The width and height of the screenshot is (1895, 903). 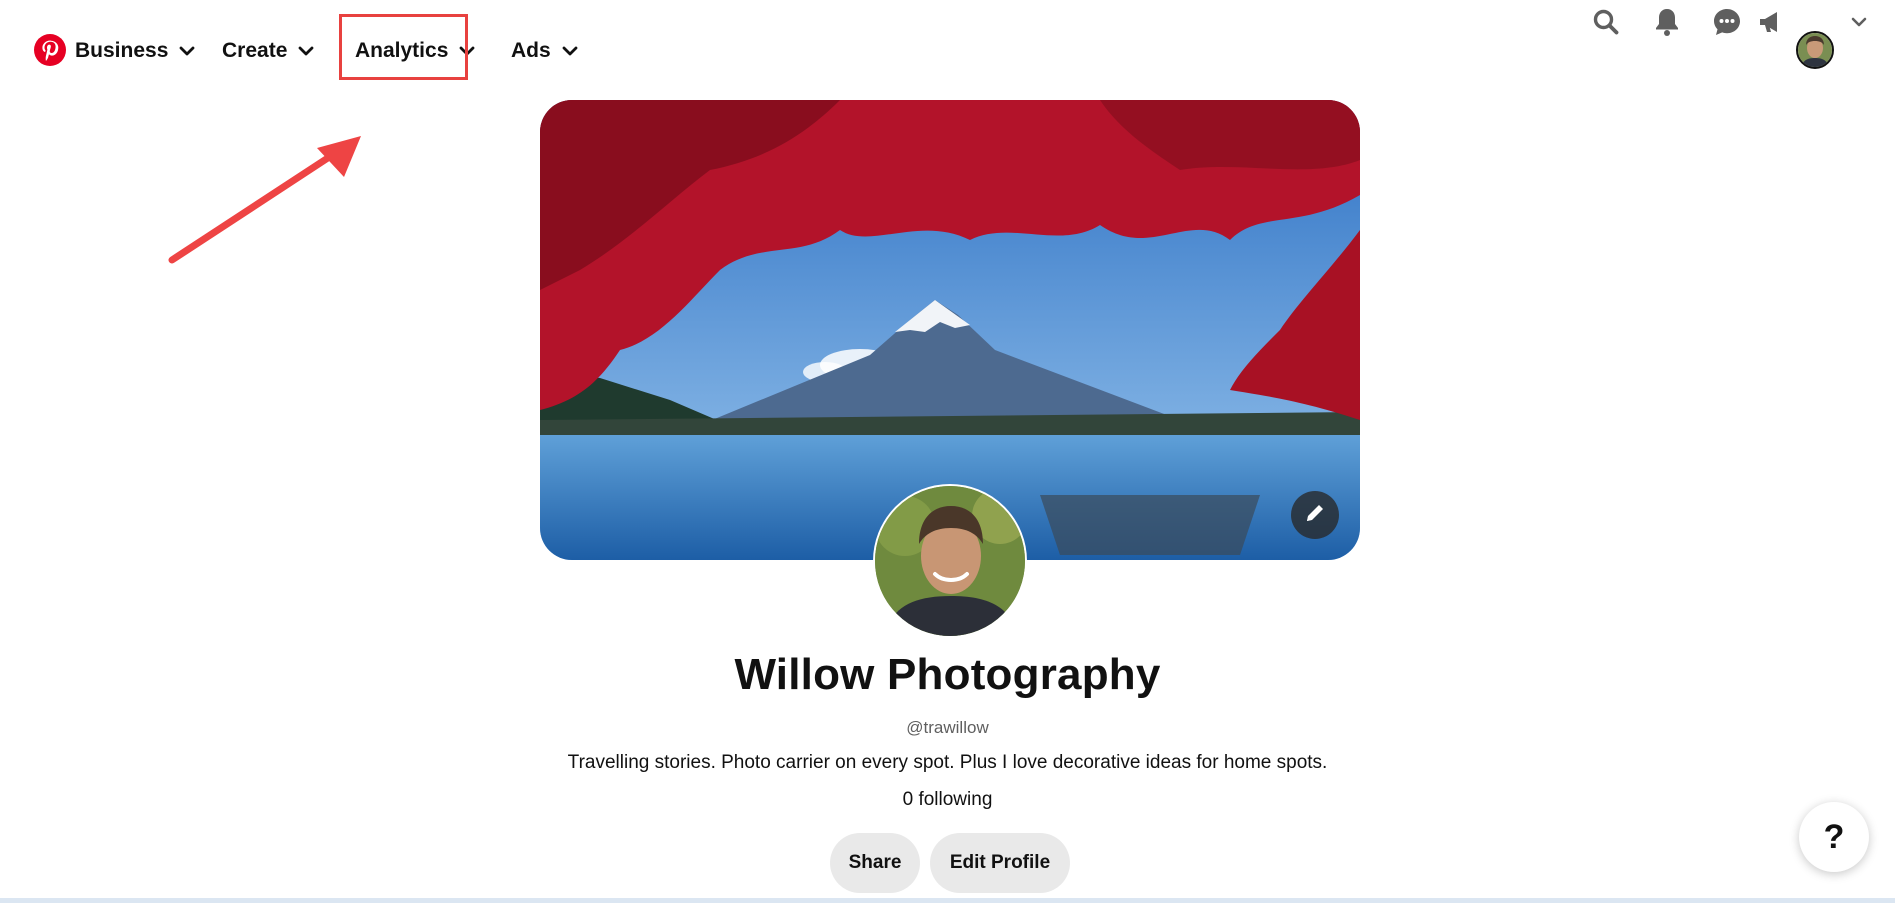 I want to click on search-button, so click(x=1606, y=24).